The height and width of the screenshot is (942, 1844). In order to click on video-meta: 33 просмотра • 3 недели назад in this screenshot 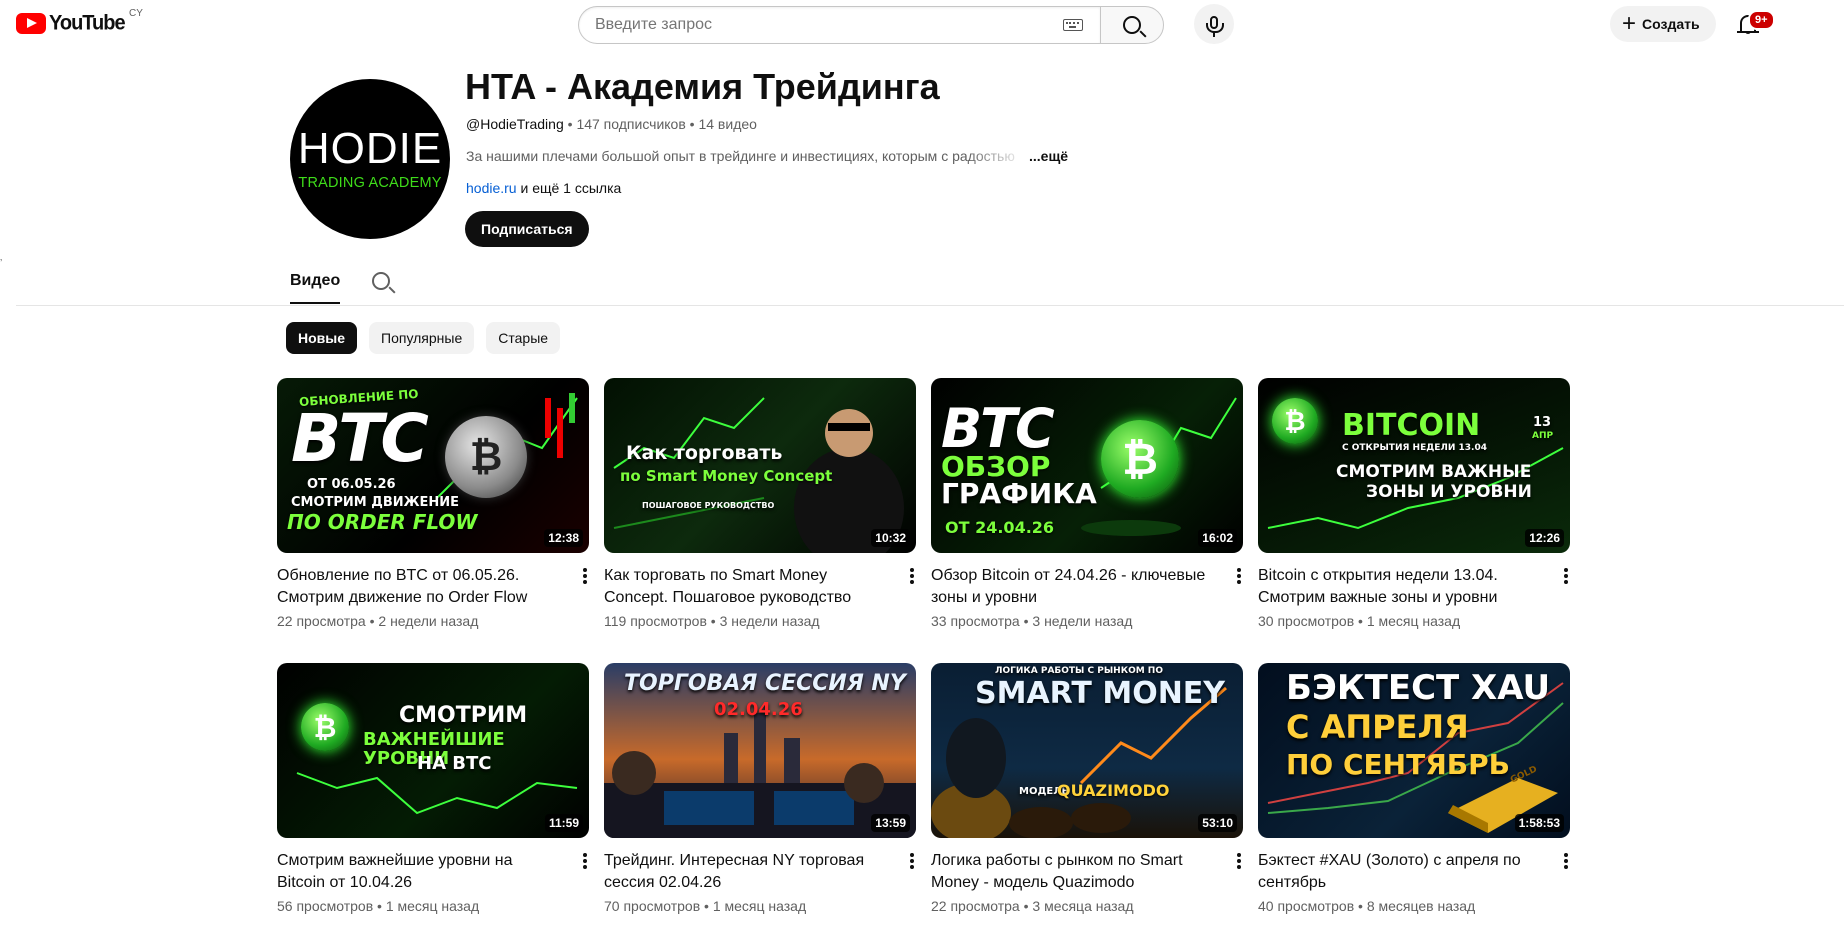, I will do `click(1032, 621)`.